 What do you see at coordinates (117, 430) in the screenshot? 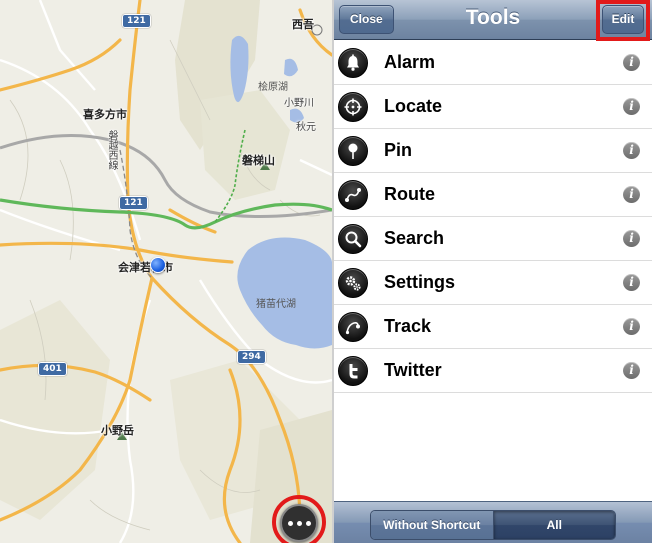
I see `map-label-onodake: 小野岳` at bounding box center [117, 430].